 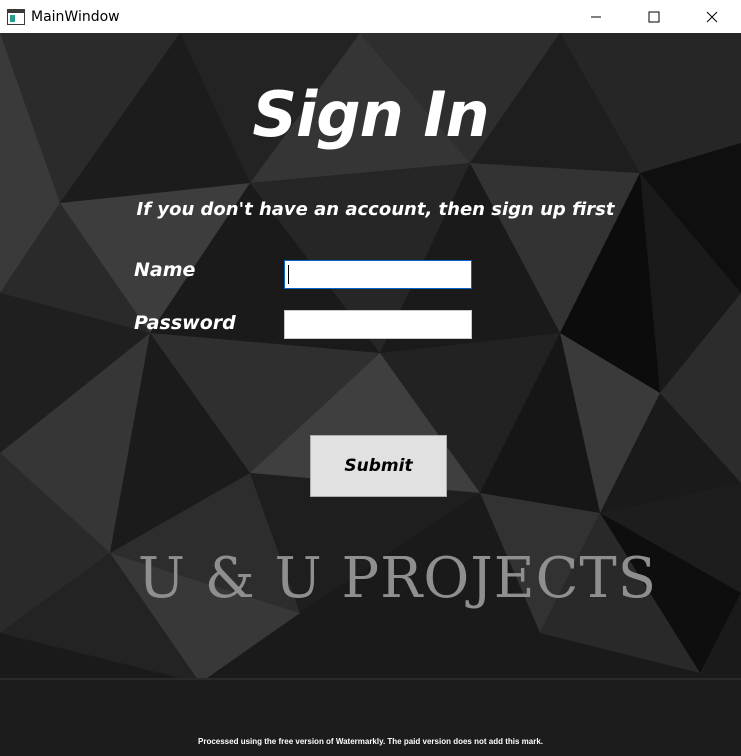 What do you see at coordinates (16, 16) in the screenshot?
I see `app-window-icon` at bounding box center [16, 16].